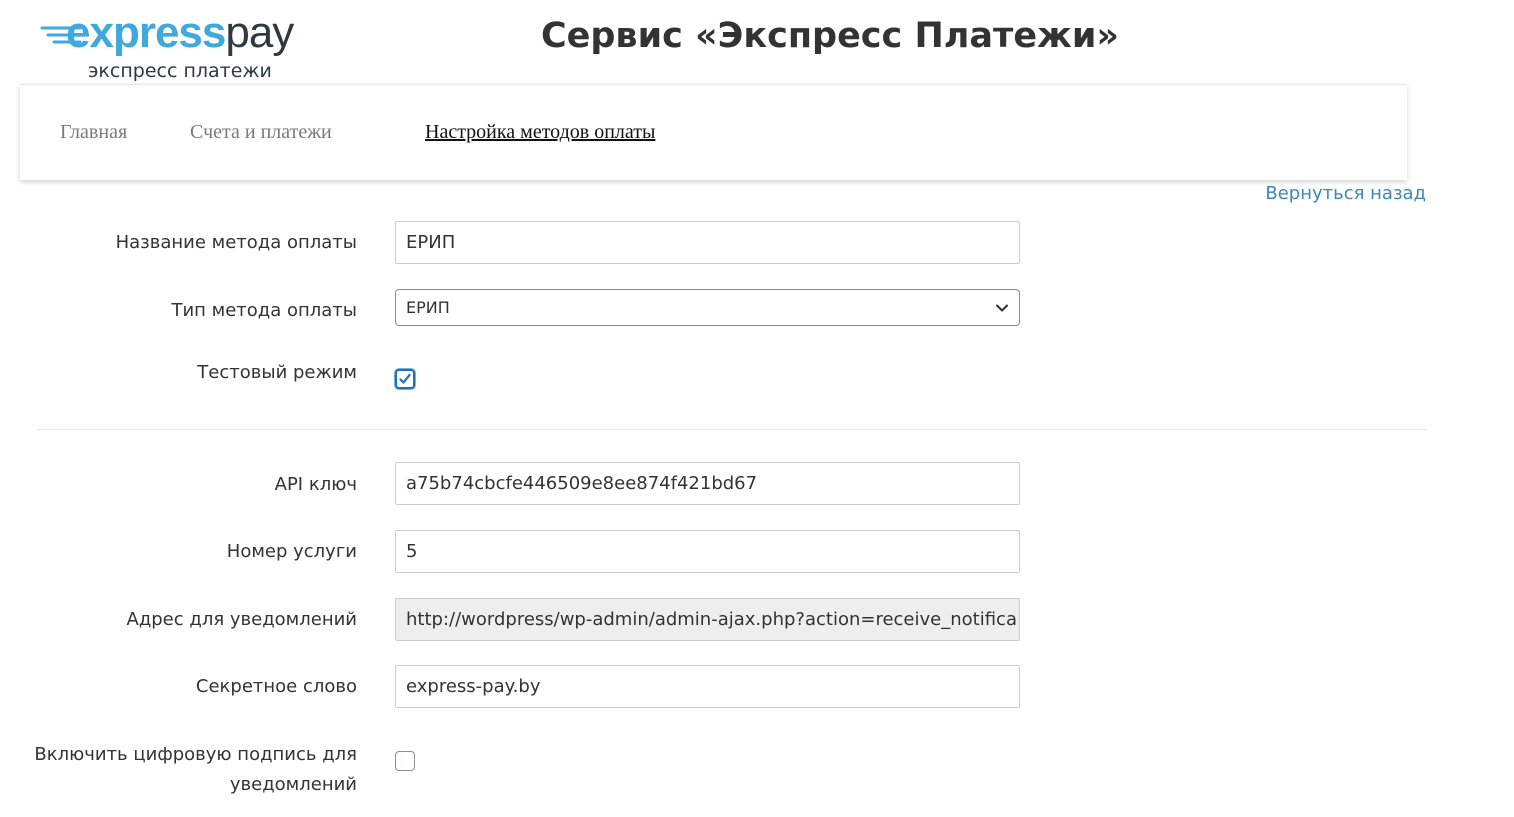 This screenshot has width=1514, height=817. Describe the element at coordinates (707, 686) in the screenshot. I see `secret-word-input: express-pay.by` at that location.